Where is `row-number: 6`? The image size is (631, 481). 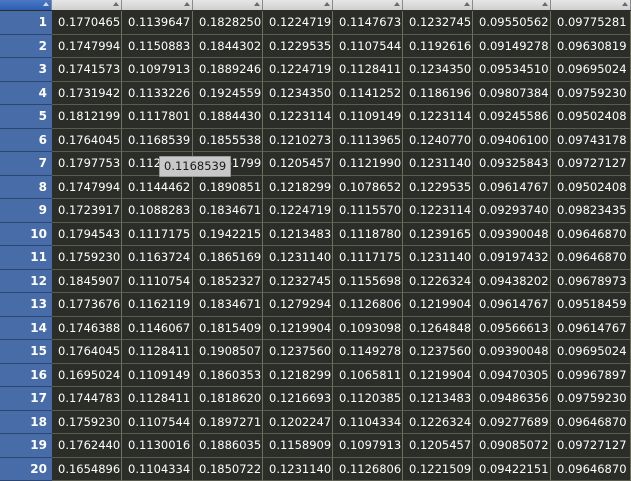
row-number: 6 is located at coordinates (26, 140).